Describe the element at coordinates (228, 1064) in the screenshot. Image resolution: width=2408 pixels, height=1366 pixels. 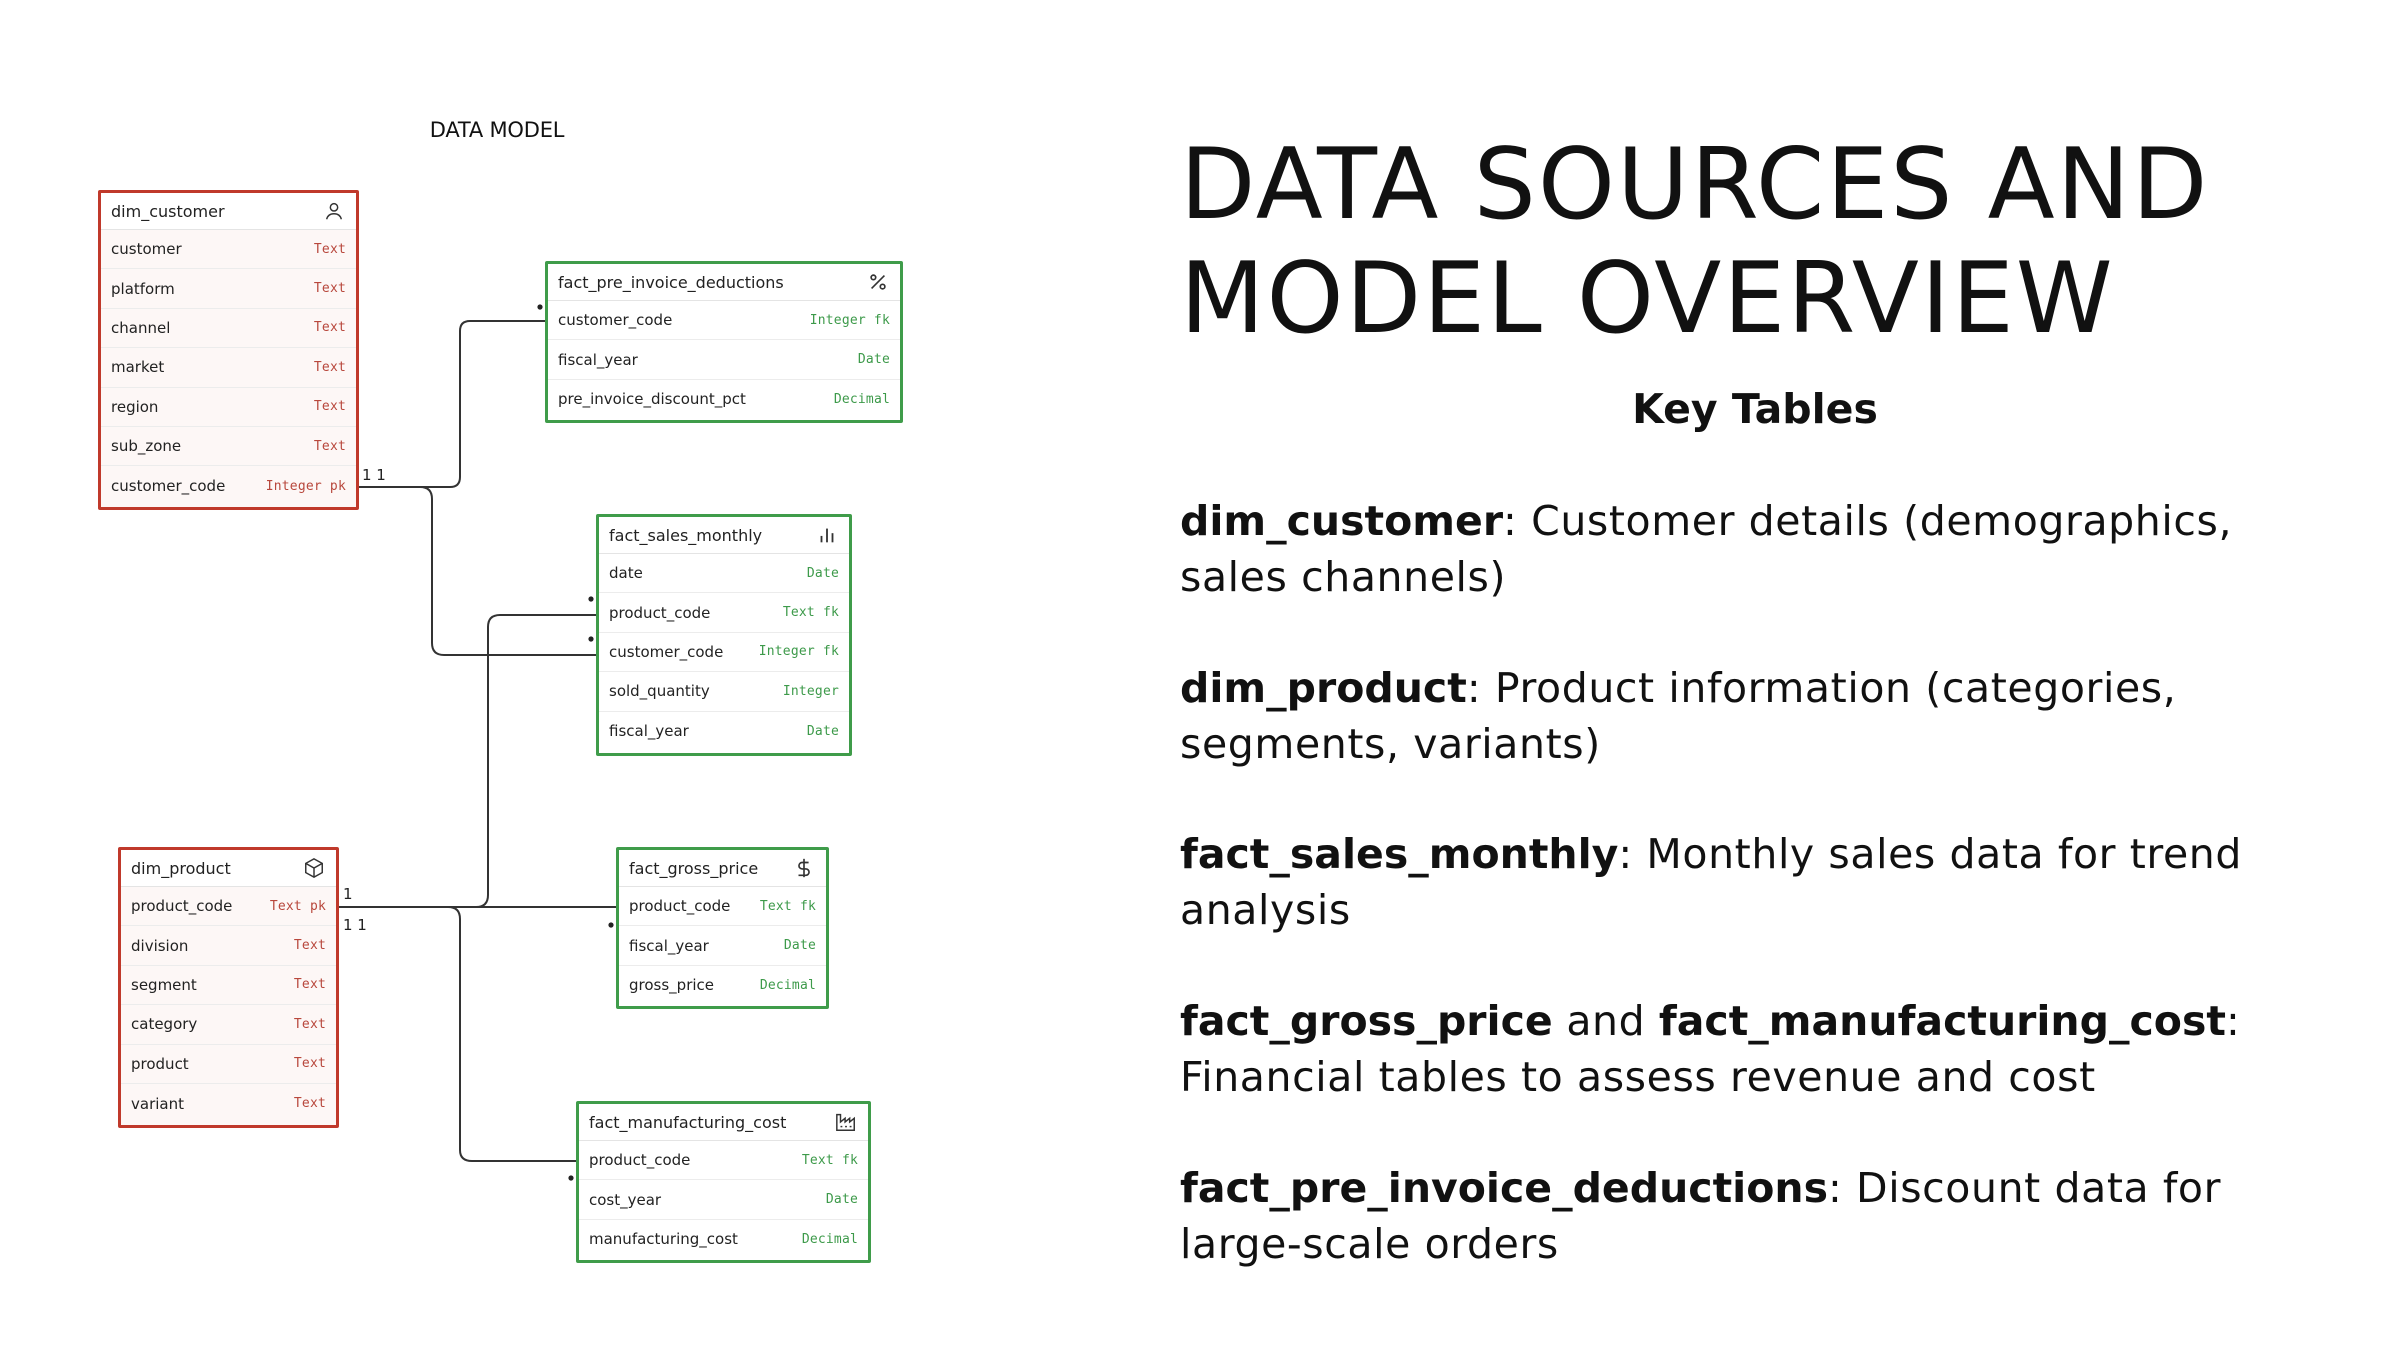
I see `table-row: product Text` at that location.